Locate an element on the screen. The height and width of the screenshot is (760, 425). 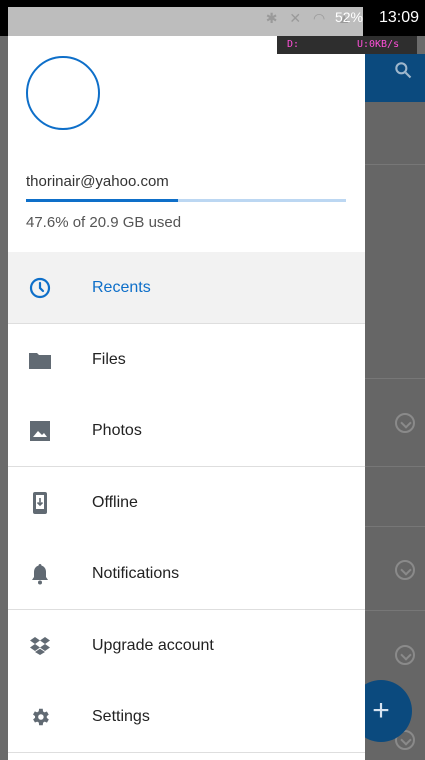
bluetooth-icon: ✱ is located at coordinates (273, 18).